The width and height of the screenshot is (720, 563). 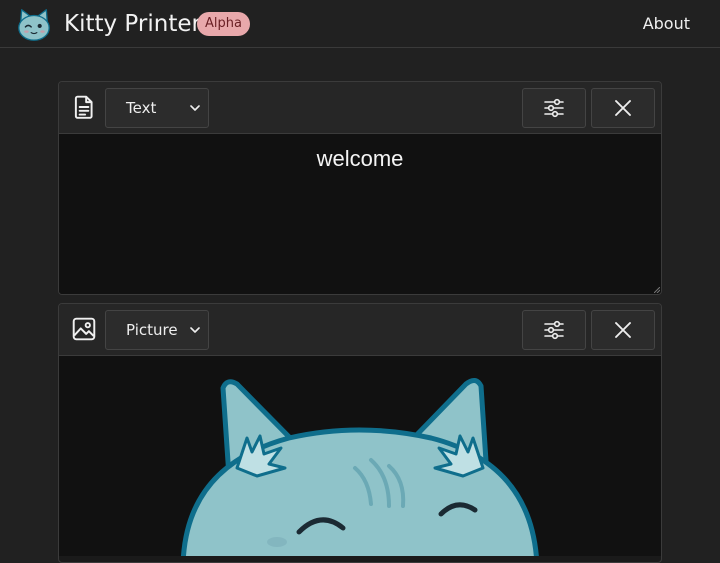 I want to click on type-select: Text, so click(x=157, y=108).